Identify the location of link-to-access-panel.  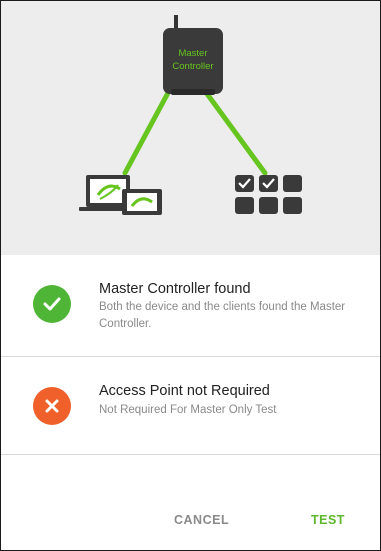
(235, 132).